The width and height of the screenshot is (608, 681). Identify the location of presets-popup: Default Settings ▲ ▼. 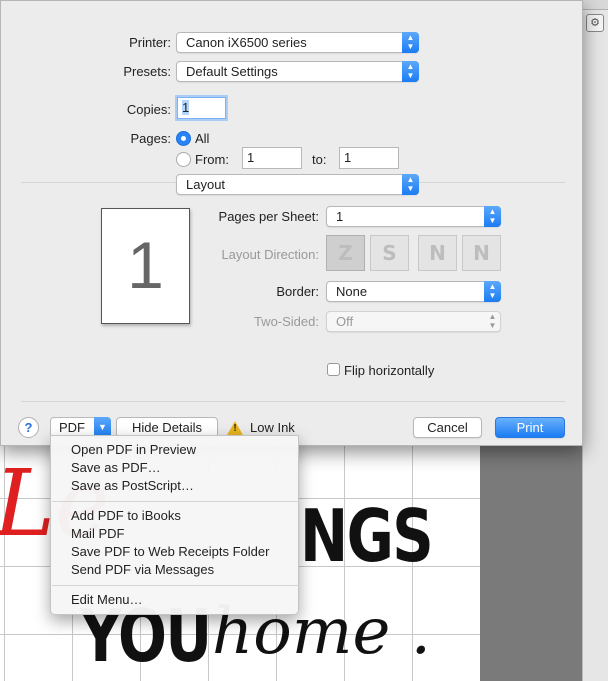
(297, 71).